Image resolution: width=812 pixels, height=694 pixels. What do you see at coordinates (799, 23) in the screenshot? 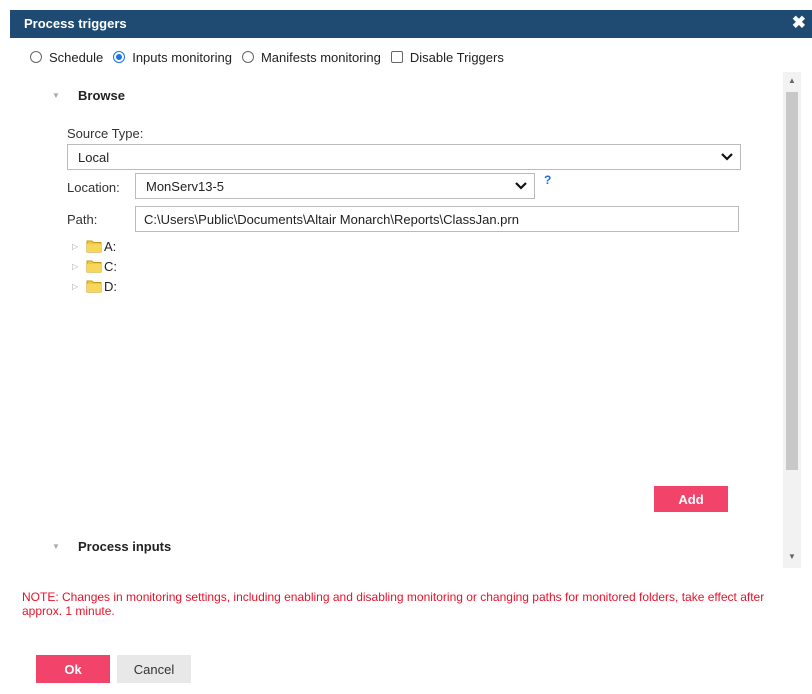
I see `close-icon: ✖` at bounding box center [799, 23].